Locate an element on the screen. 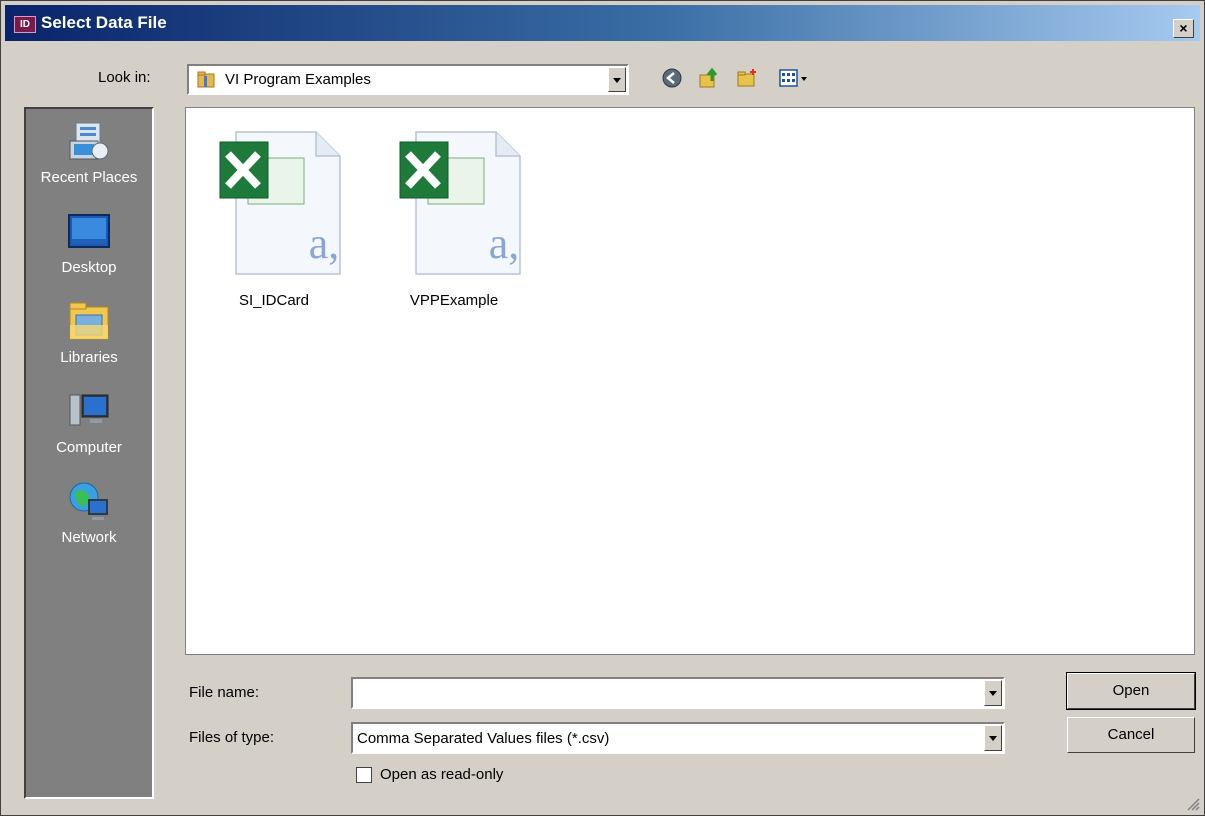 This screenshot has width=1205, height=816. place-libraries: Libraries is located at coordinates (89, 332).